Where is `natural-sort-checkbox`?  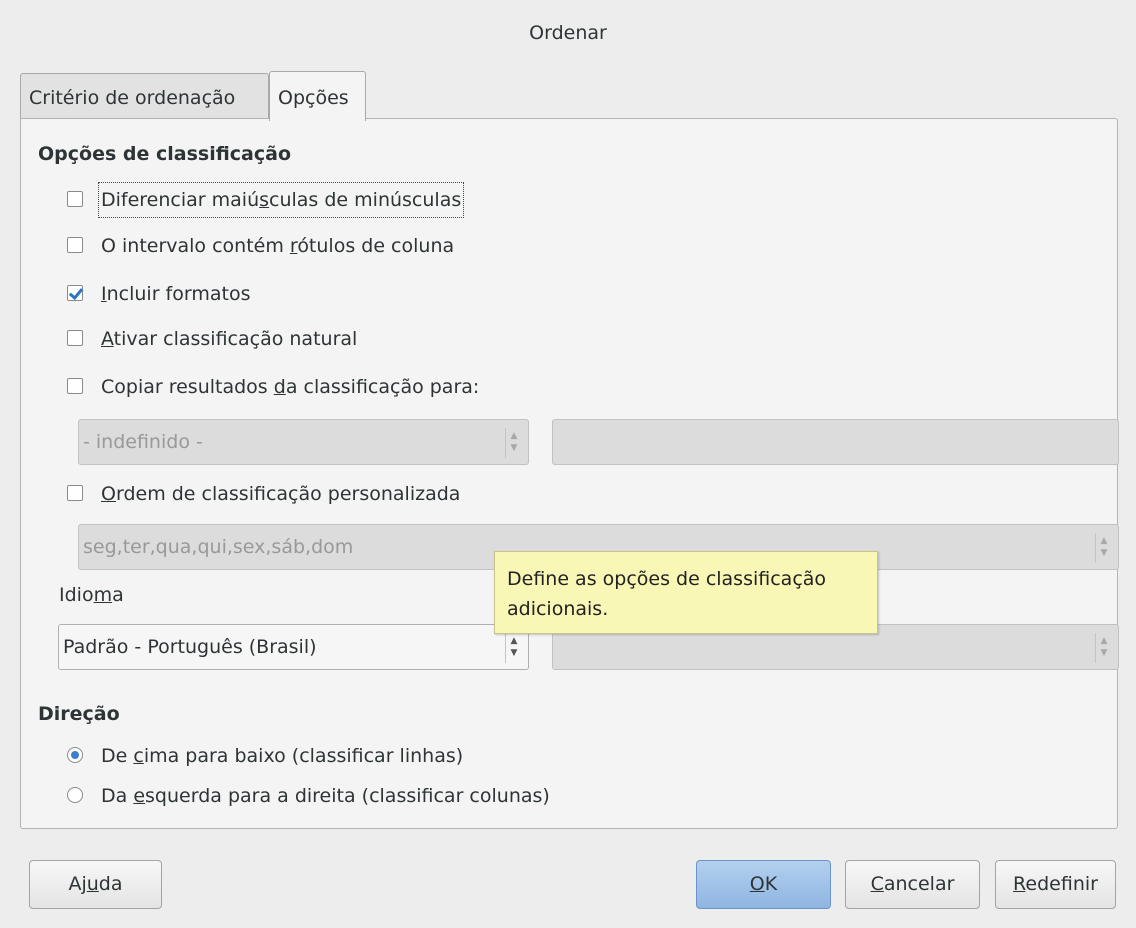
natural-sort-checkbox is located at coordinates (75, 338).